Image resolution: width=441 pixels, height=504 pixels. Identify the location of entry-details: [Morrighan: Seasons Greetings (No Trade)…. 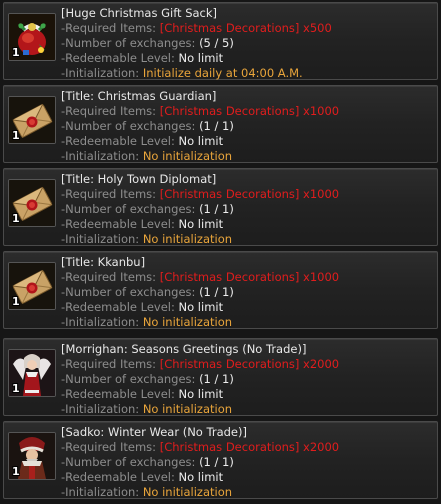
(247, 379).